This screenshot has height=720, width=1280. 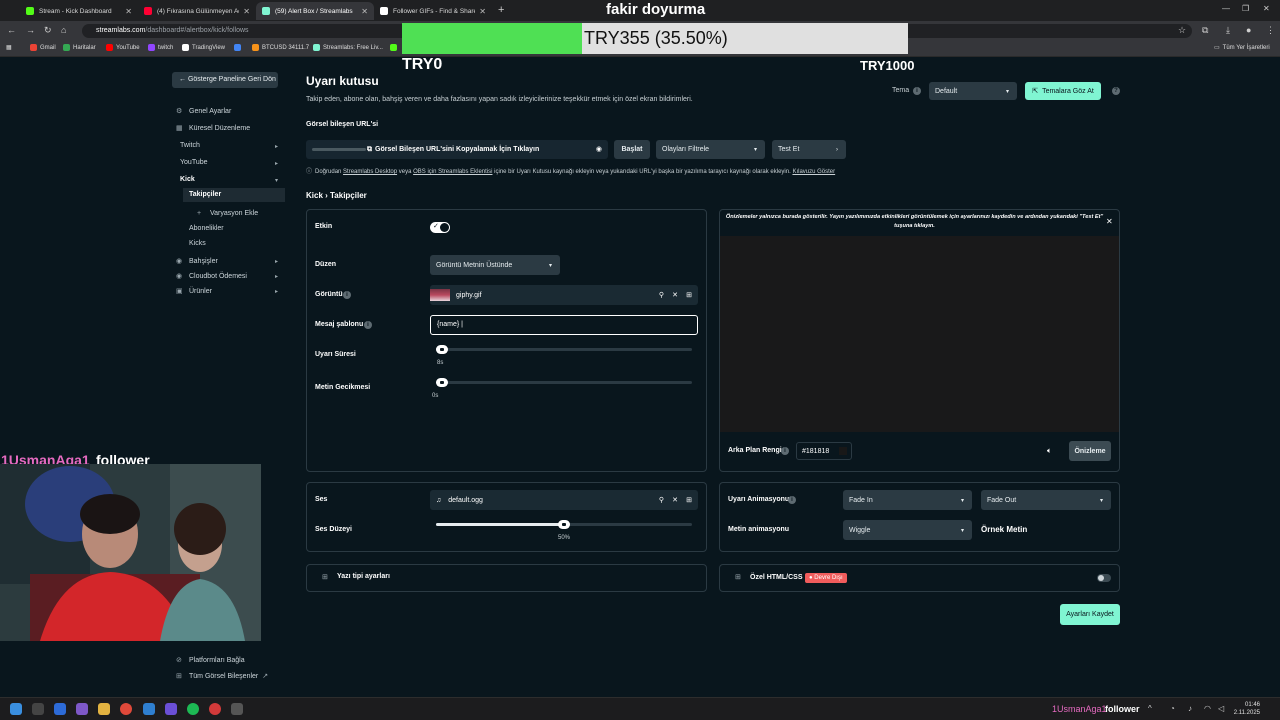 I want to click on browse-themes-button: ⇱ Temalara Göz At, so click(x=1063, y=91).